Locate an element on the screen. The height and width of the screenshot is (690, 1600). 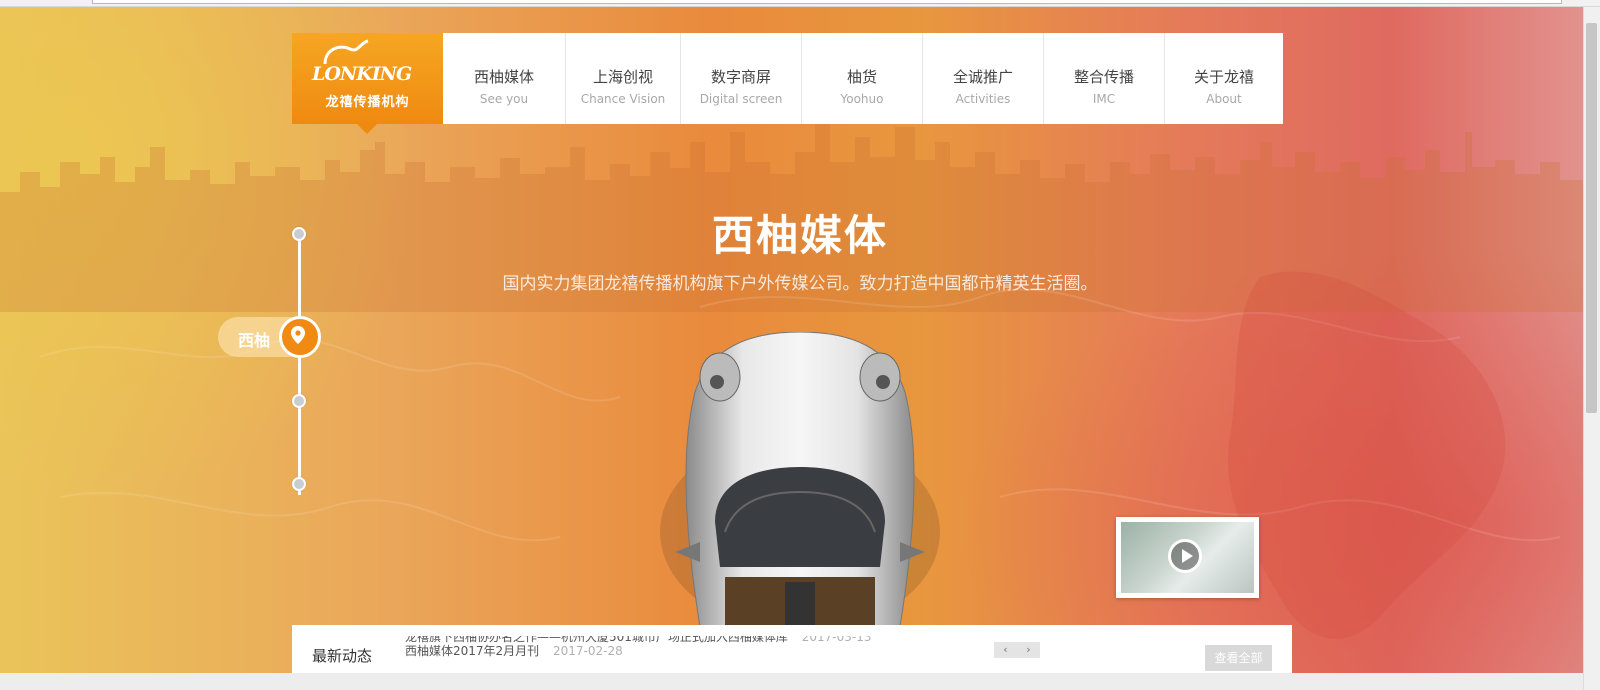
video-preview-image is located at coordinates (1187, 557).